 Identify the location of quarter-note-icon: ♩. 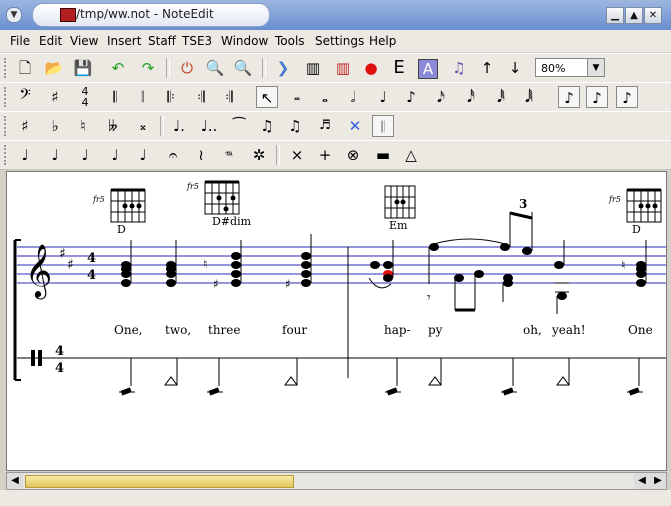
(383, 97).